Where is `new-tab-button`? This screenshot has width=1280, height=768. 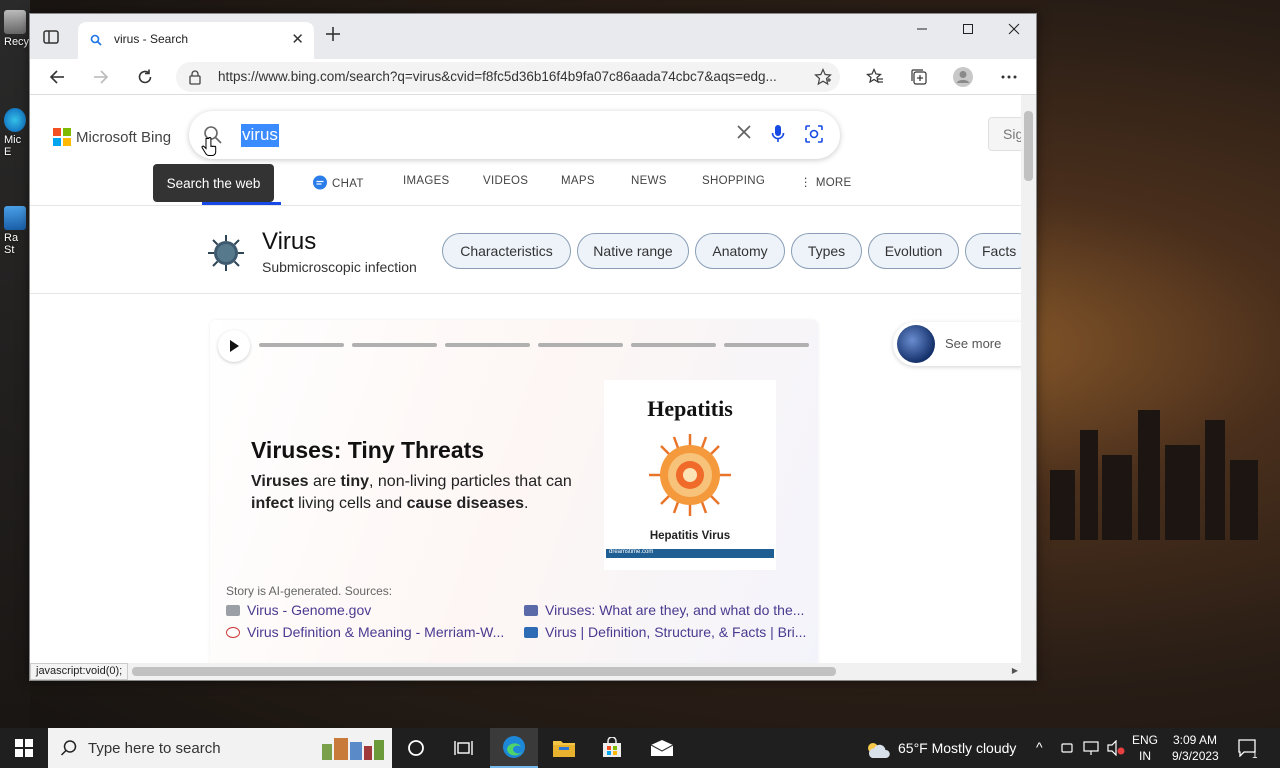
new-tab-button is located at coordinates (333, 36).